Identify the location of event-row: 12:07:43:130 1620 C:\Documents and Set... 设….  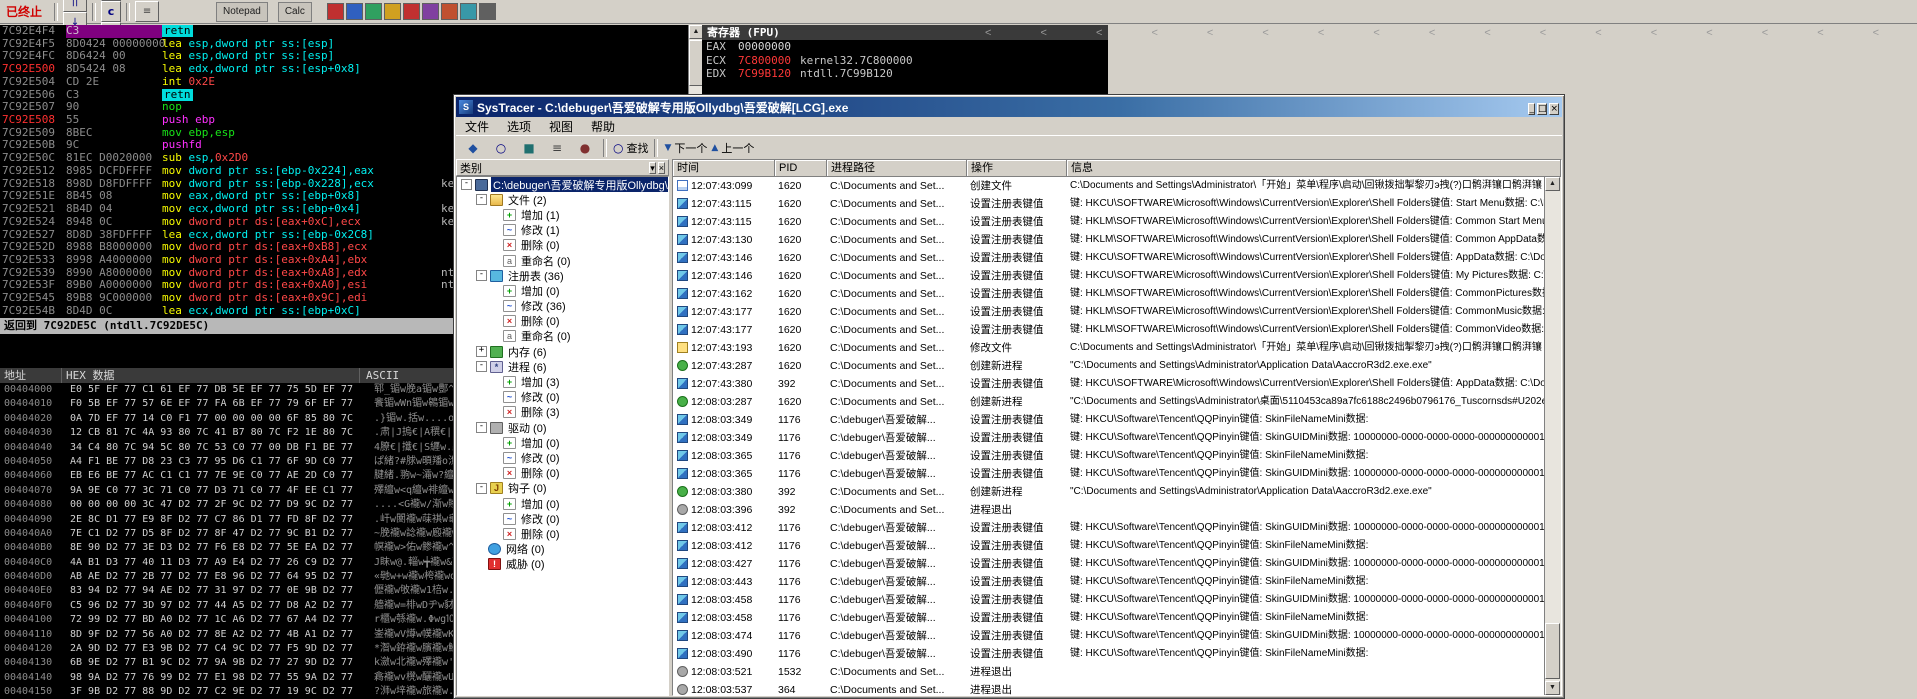
(1109, 240).